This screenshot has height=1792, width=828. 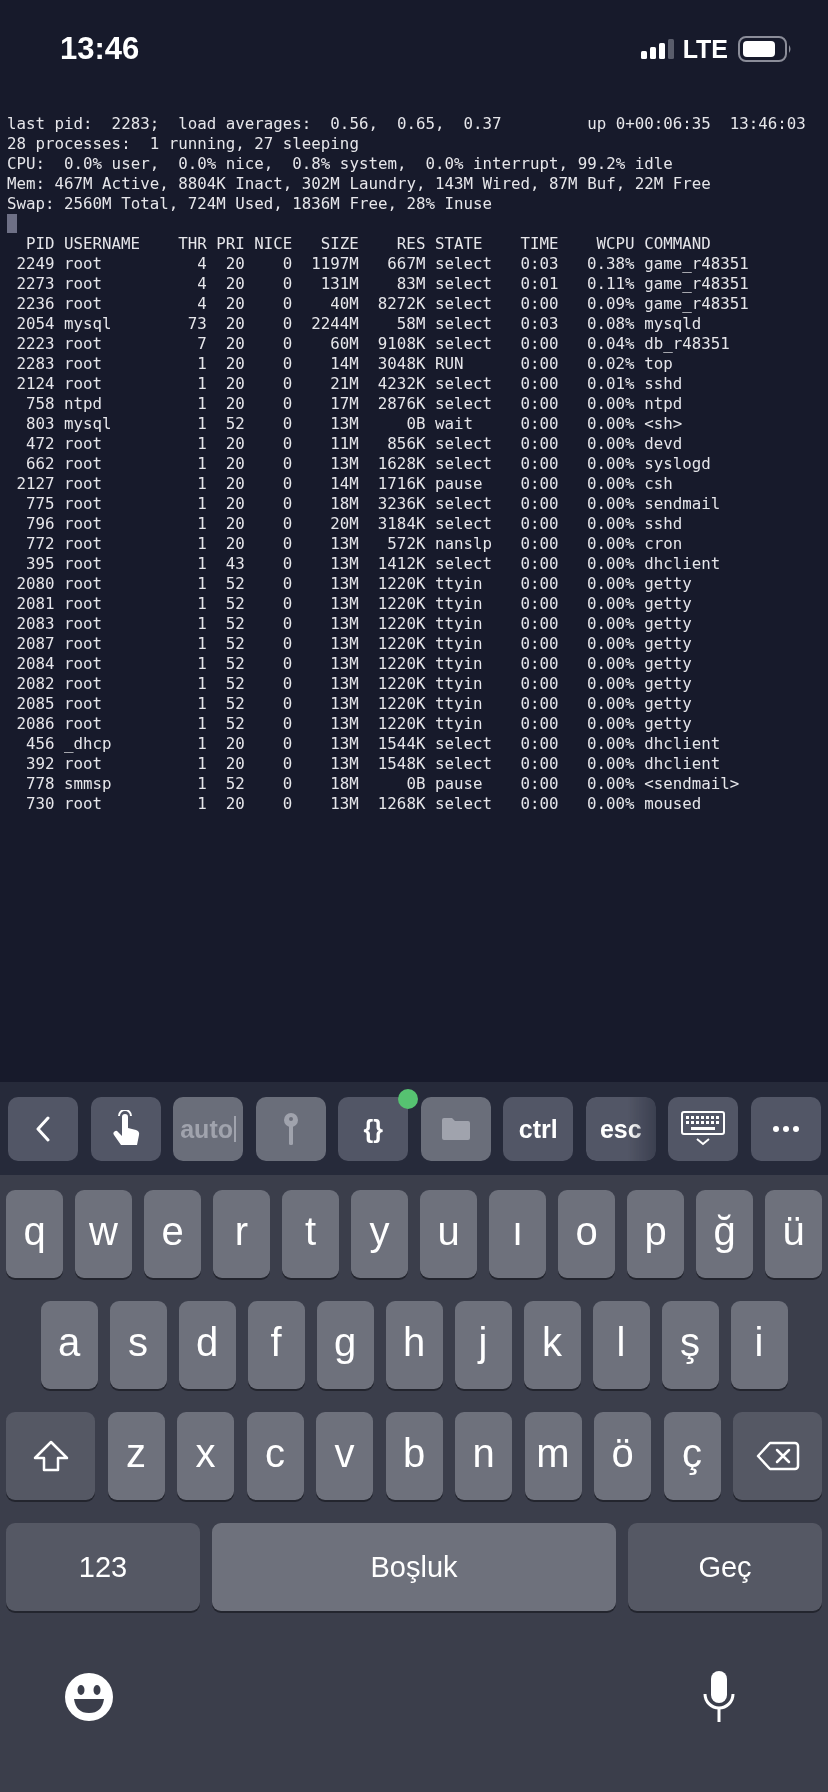 I want to click on shift-key, so click(x=50, y=1456).